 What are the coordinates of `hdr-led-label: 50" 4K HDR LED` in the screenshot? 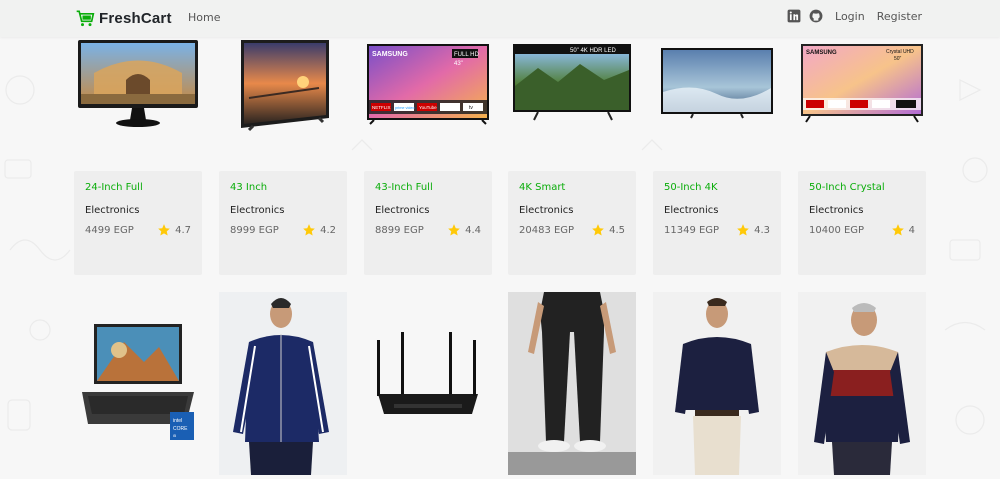 It's located at (593, 51).